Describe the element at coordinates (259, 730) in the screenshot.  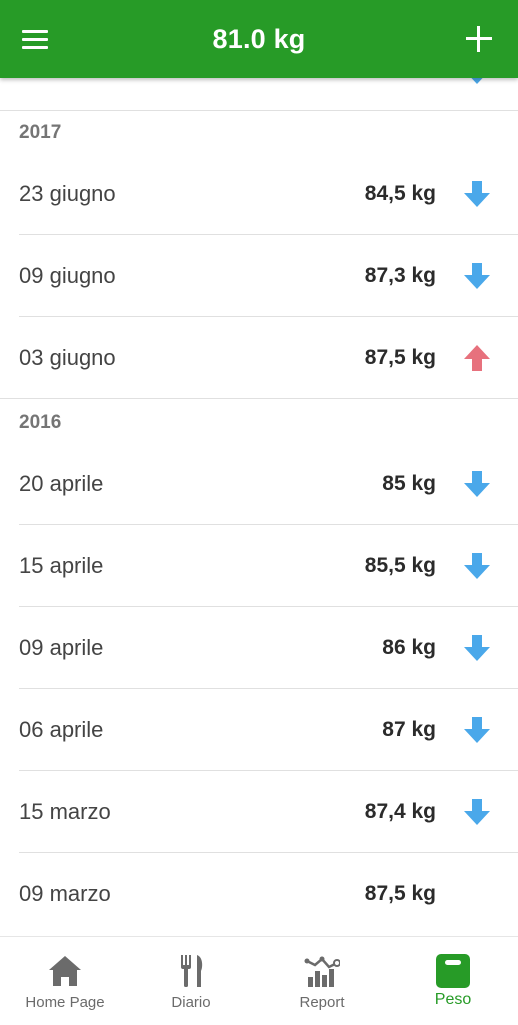
I see `list-item: 06 aprile 87 kg` at that location.